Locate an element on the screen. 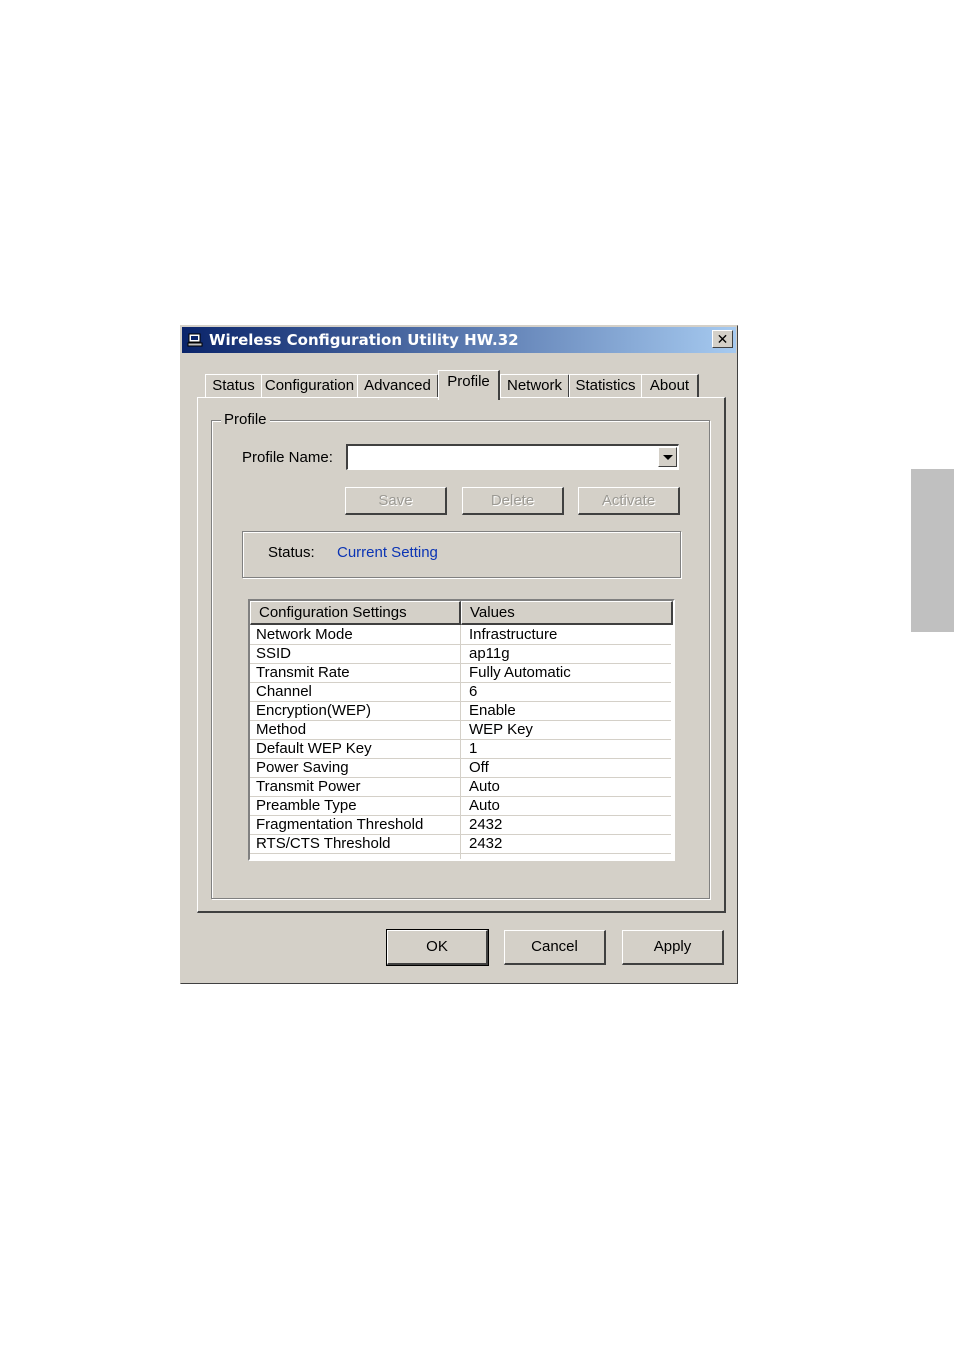 This screenshot has height=1350, width=954. table-row: Preamble Type Auto is located at coordinates (460, 806).